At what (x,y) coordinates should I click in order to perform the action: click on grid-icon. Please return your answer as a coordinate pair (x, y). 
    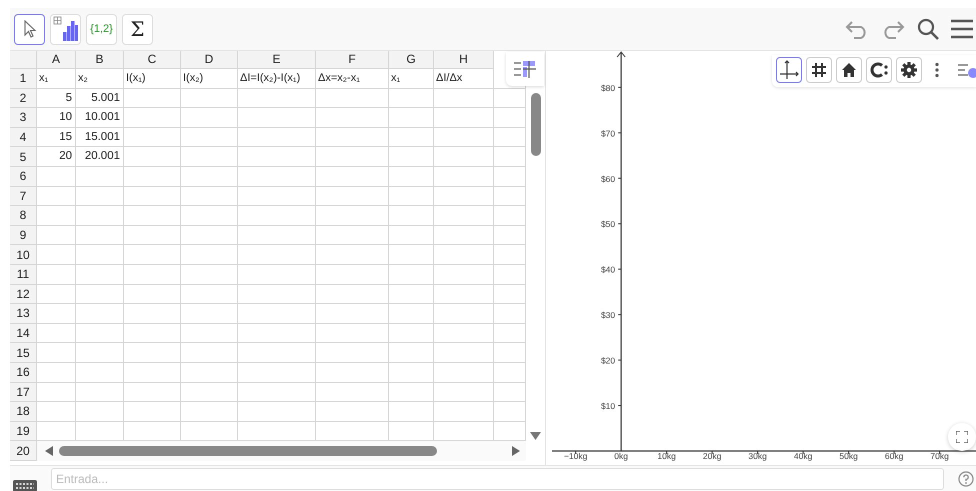
    Looking at the image, I should click on (819, 70).